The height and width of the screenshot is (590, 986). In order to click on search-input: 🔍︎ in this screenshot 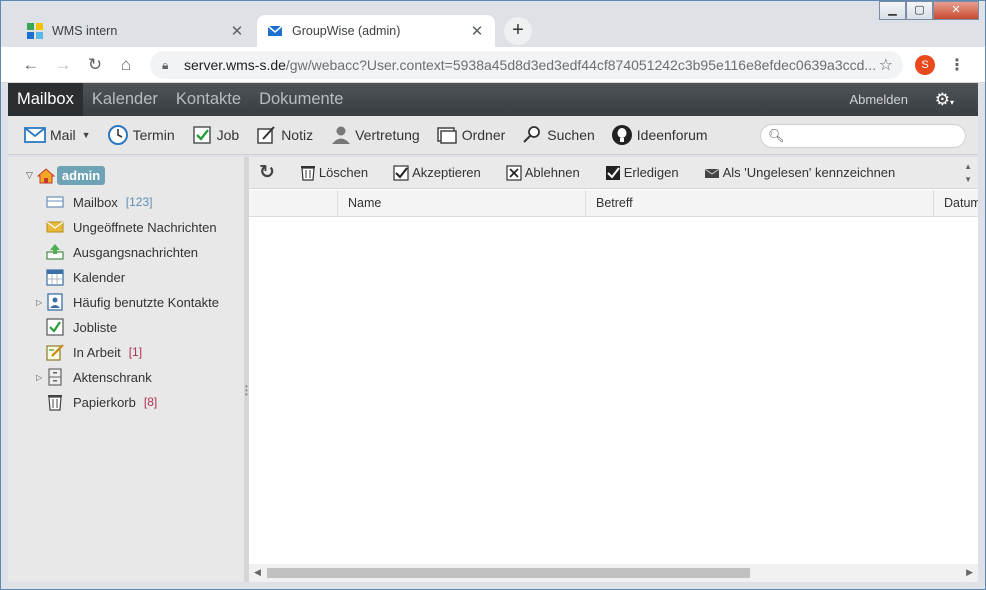, I will do `click(863, 136)`.